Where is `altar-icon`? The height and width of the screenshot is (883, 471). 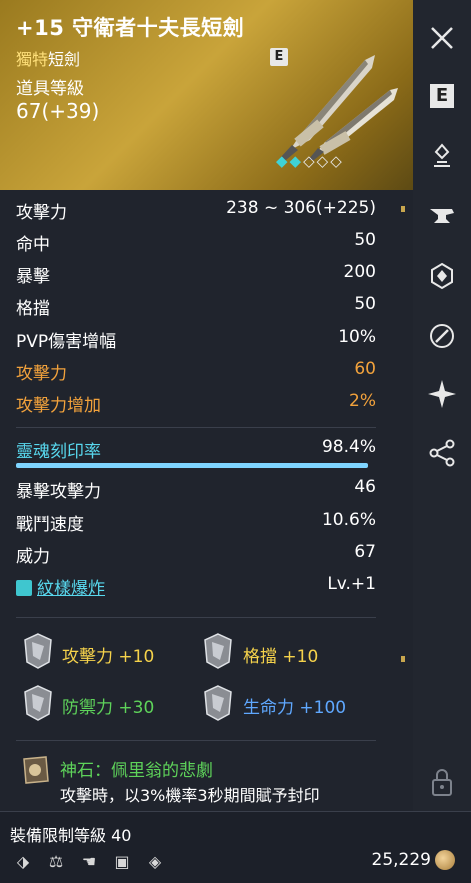 altar-icon is located at coordinates (442, 156).